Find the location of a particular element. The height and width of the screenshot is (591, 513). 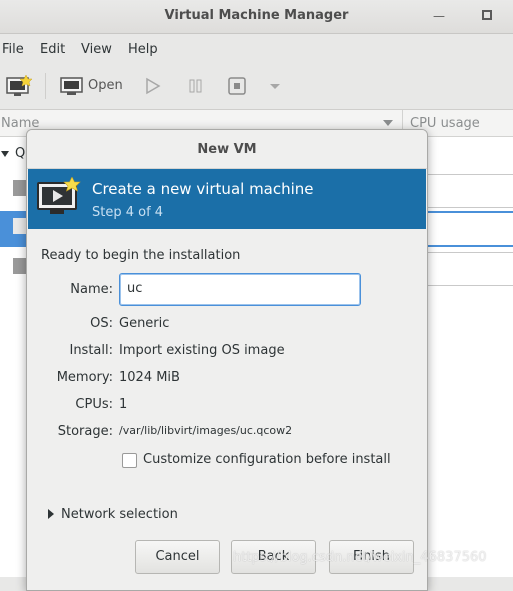

minimize-icon: — is located at coordinates (439, 16).